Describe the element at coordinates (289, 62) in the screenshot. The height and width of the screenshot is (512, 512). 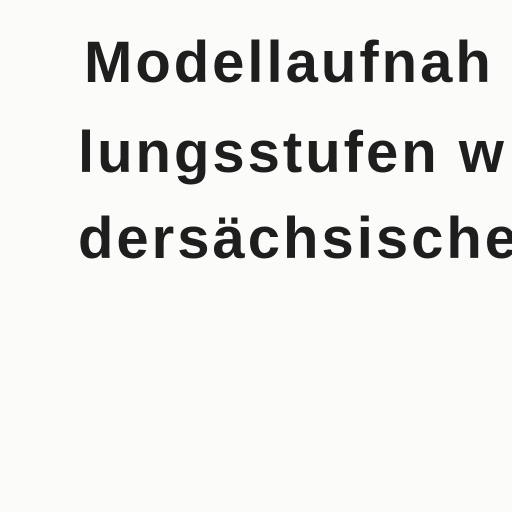
I see `text-line-1: Modellaufnah` at that location.